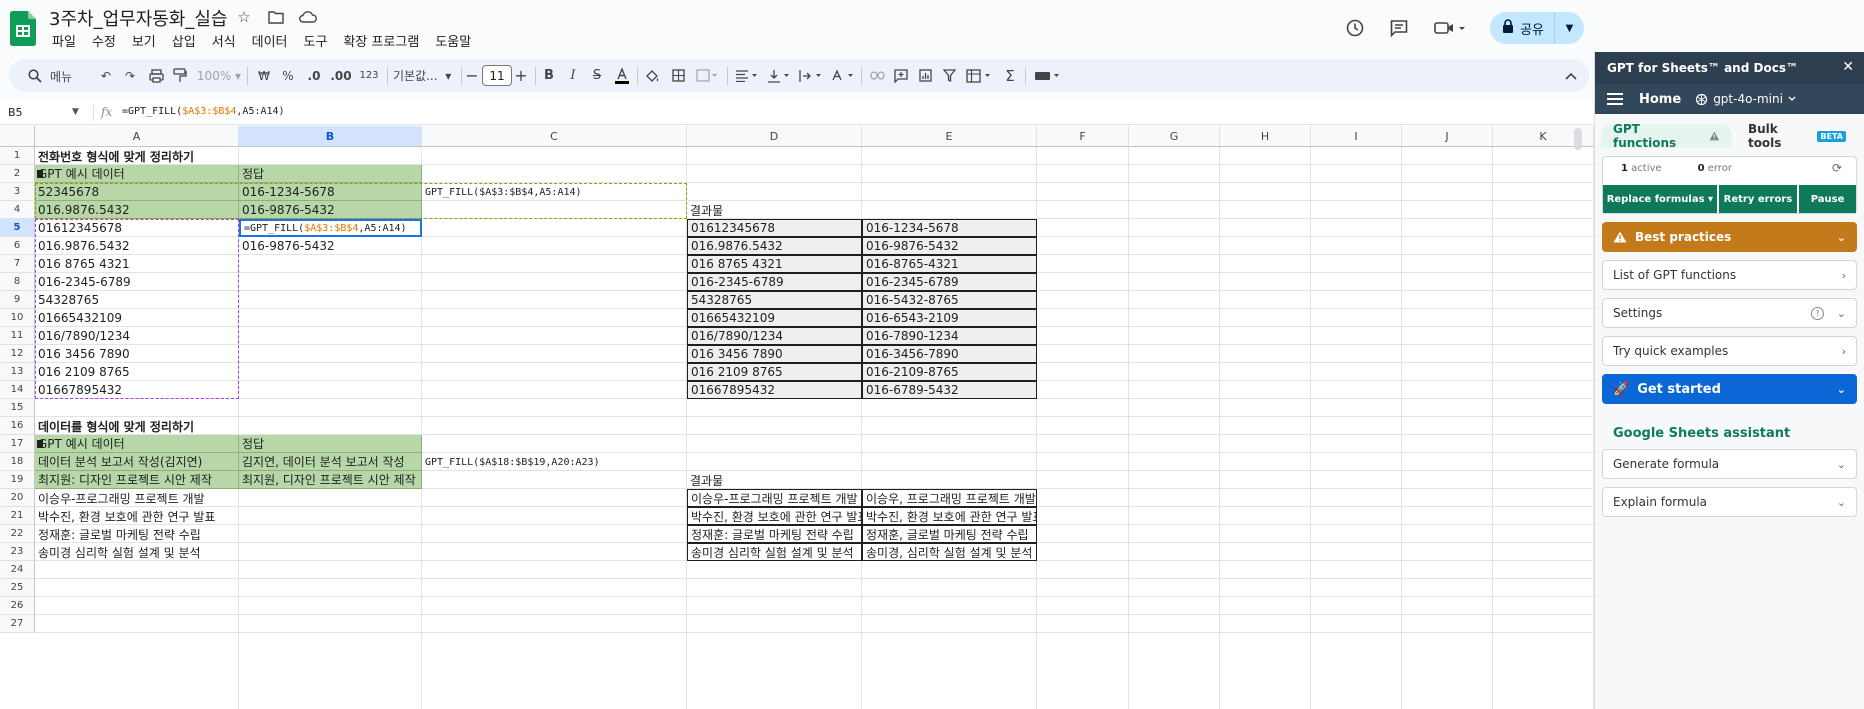 The image size is (1864, 709). What do you see at coordinates (949, 372) in the screenshot?
I see `result-output-cell: 016-2109-8765` at bounding box center [949, 372].